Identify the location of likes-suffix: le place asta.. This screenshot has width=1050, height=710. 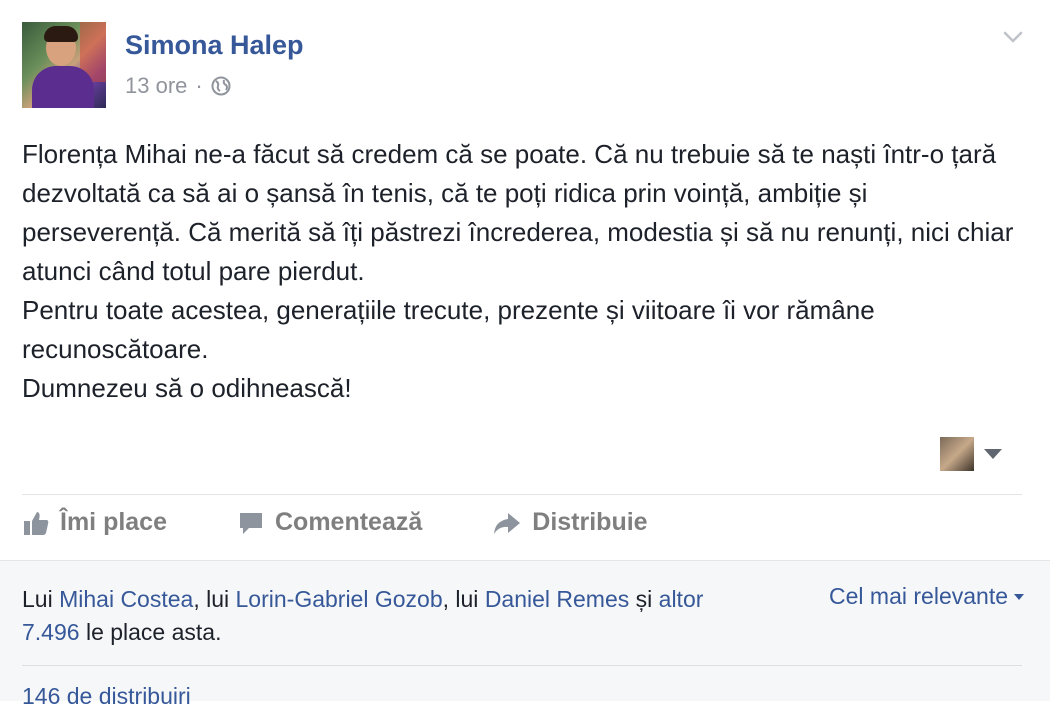
(150, 632).